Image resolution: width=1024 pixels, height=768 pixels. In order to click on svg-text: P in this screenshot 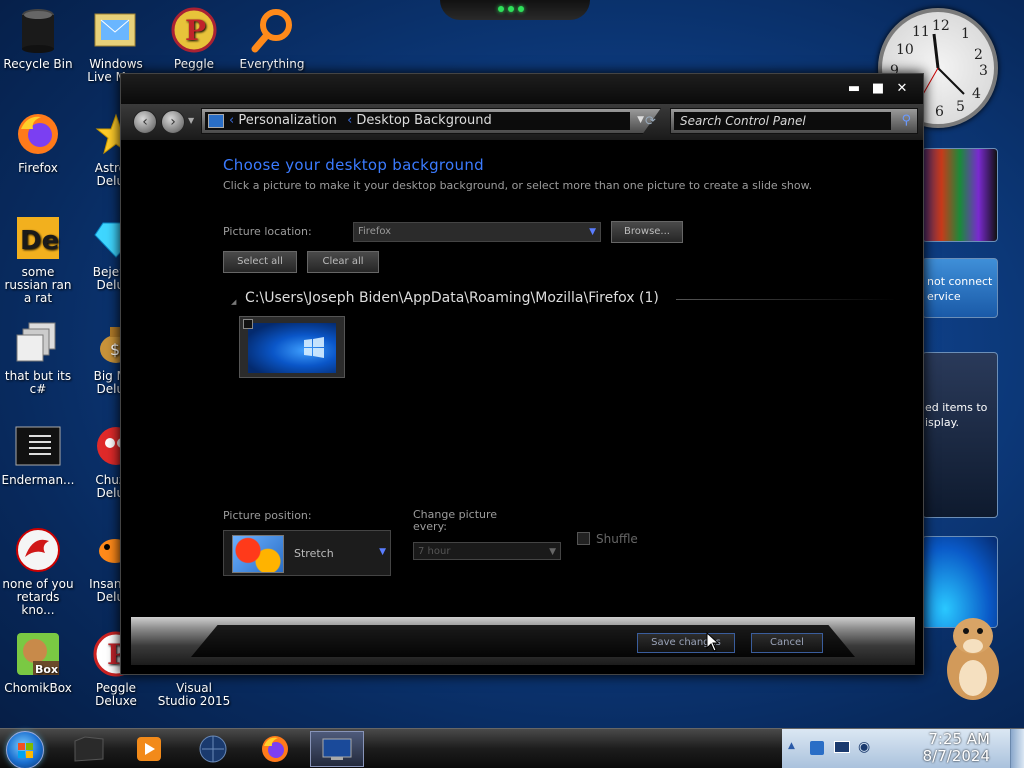, I will do `click(195, 30)`.